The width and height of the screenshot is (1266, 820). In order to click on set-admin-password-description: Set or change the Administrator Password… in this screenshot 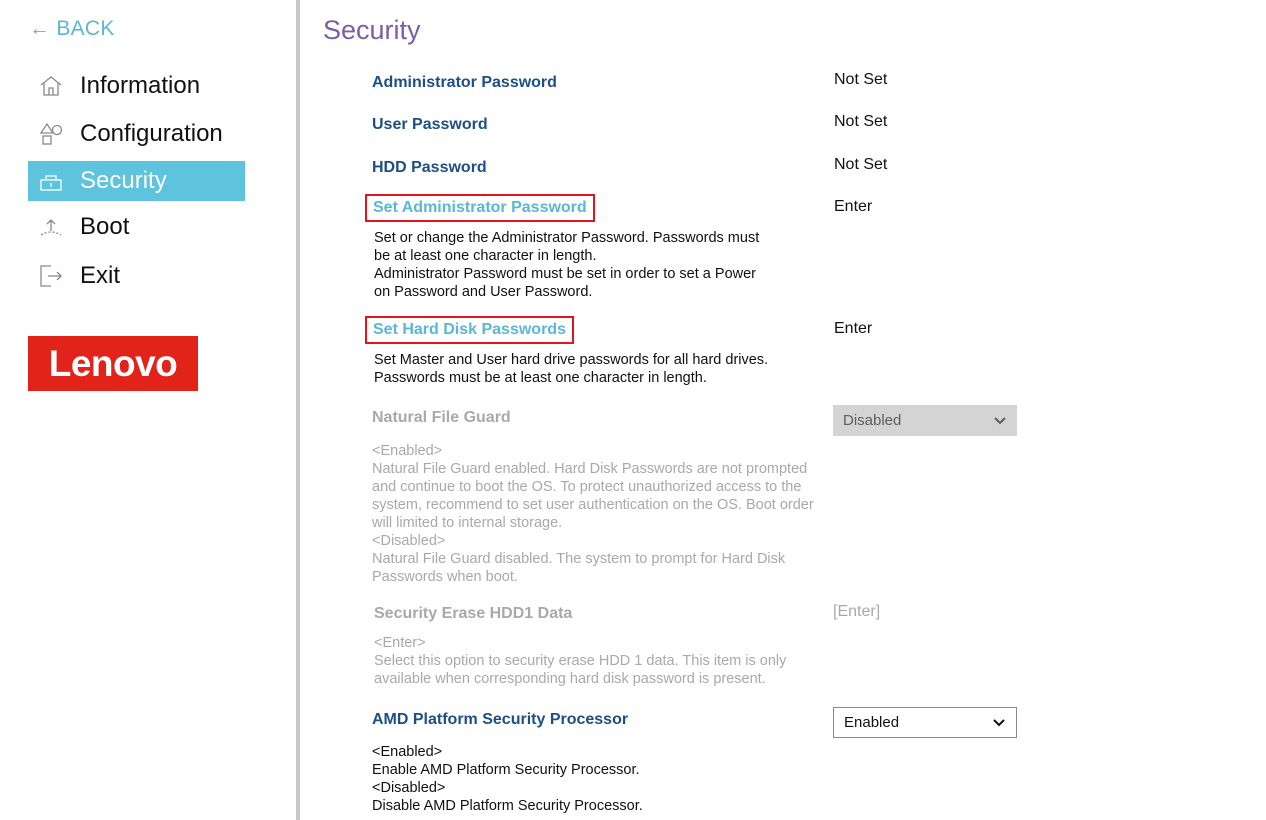, I will do `click(566, 265)`.